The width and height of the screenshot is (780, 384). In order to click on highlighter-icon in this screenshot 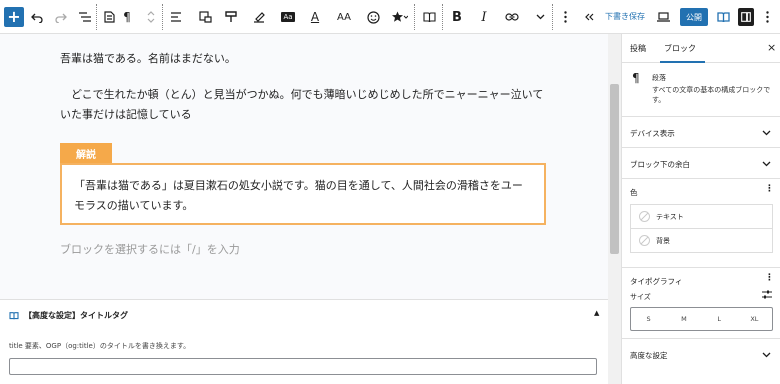, I will do `click(259, 17)`.